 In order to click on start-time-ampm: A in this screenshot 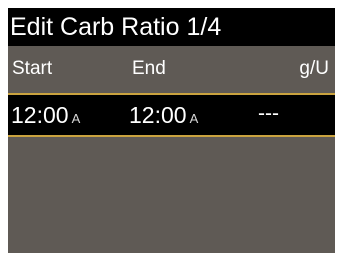, I will do `click(76, 118)`.